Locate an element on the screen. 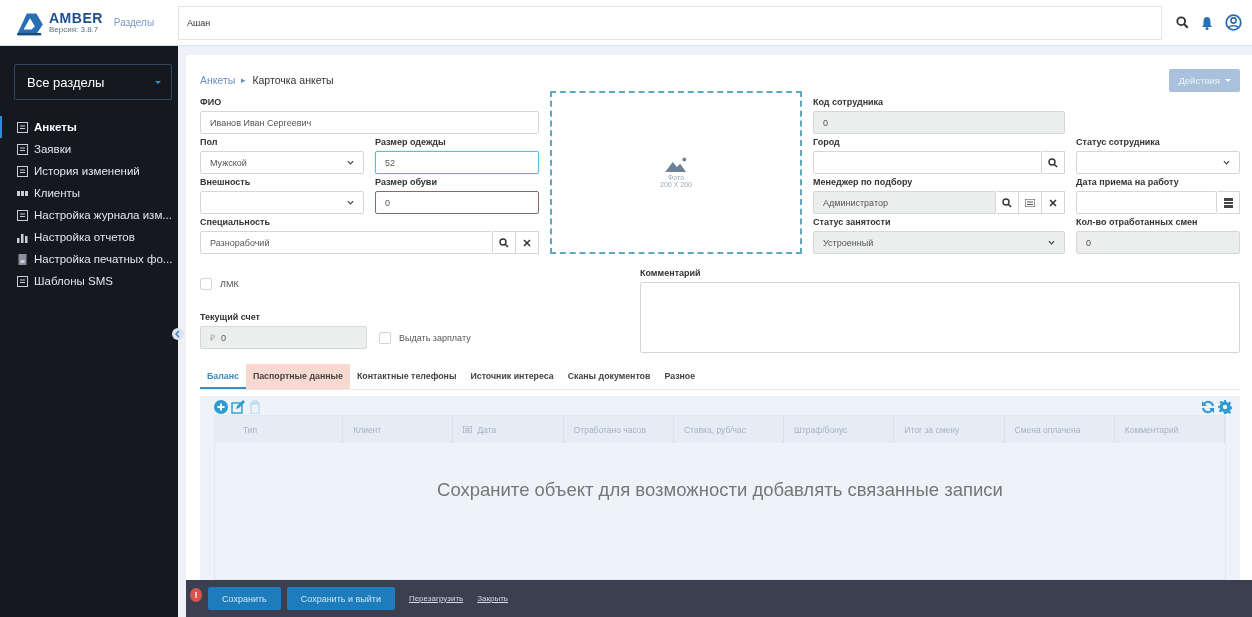  image-icon is located at coordinates (676, 164).